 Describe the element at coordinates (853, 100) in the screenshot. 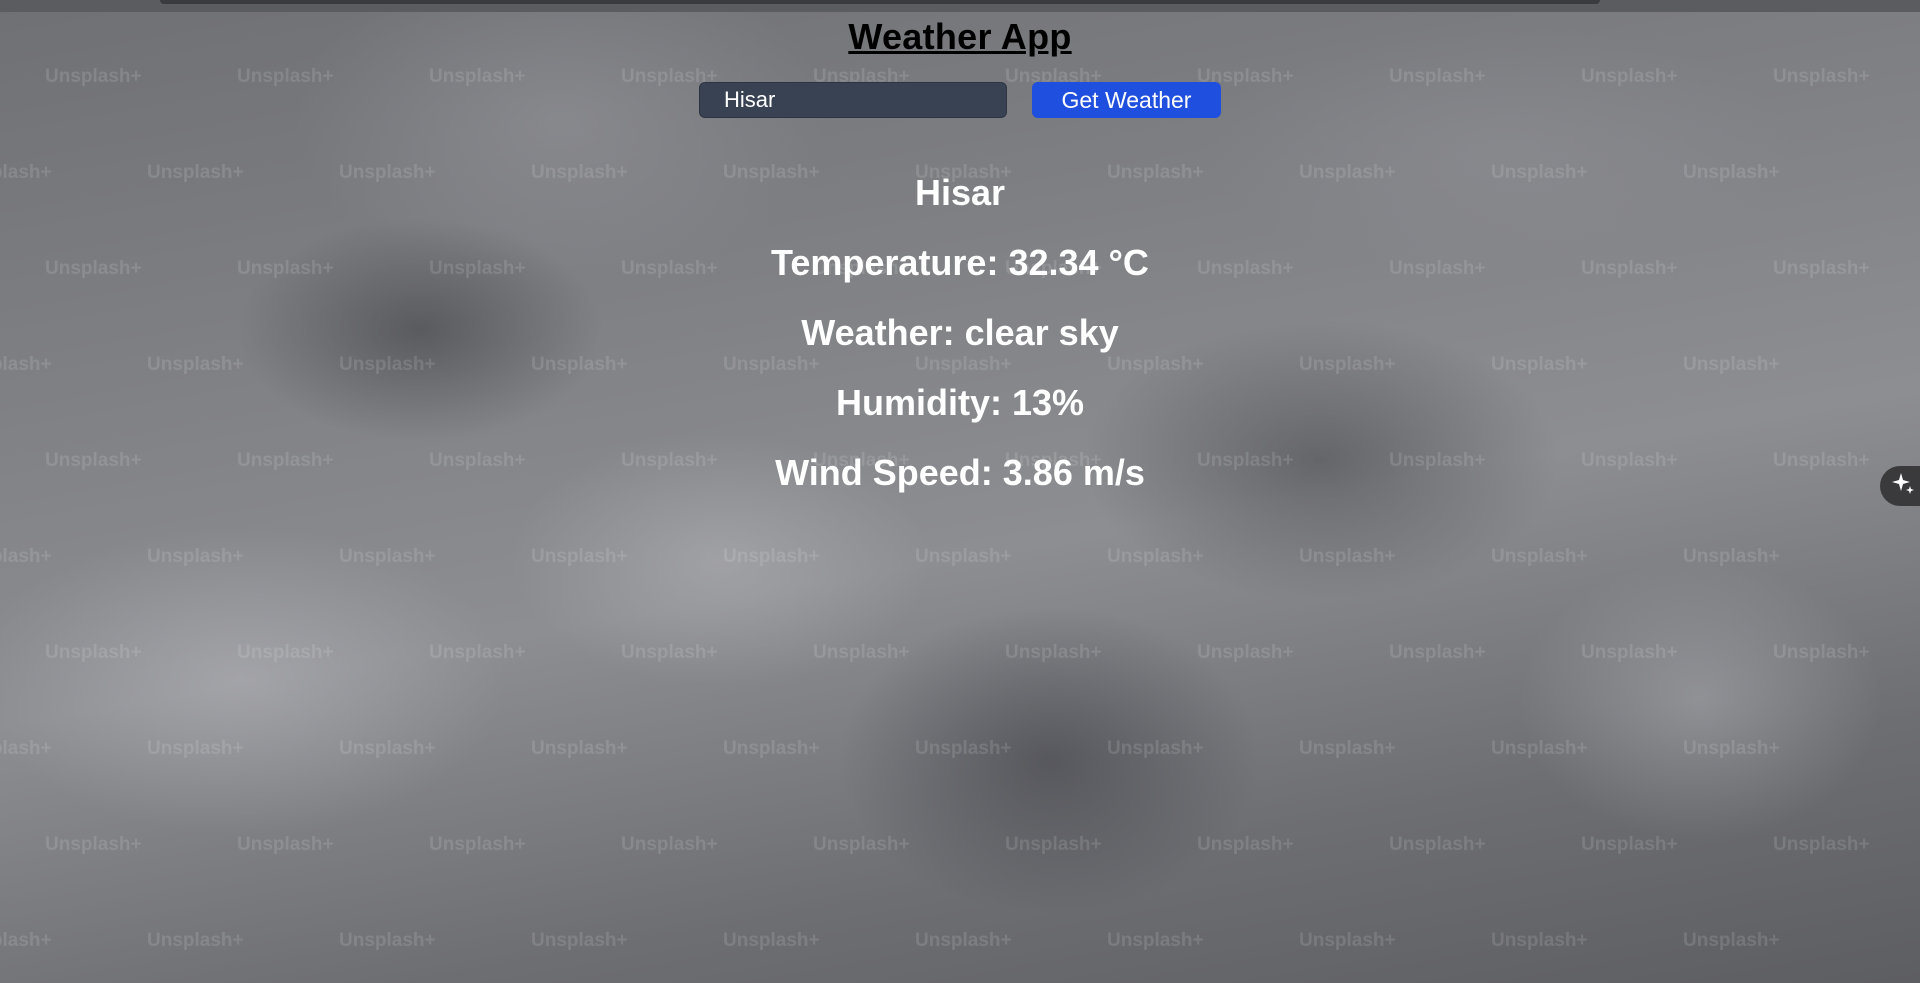

I see `city-search-input` at that location.